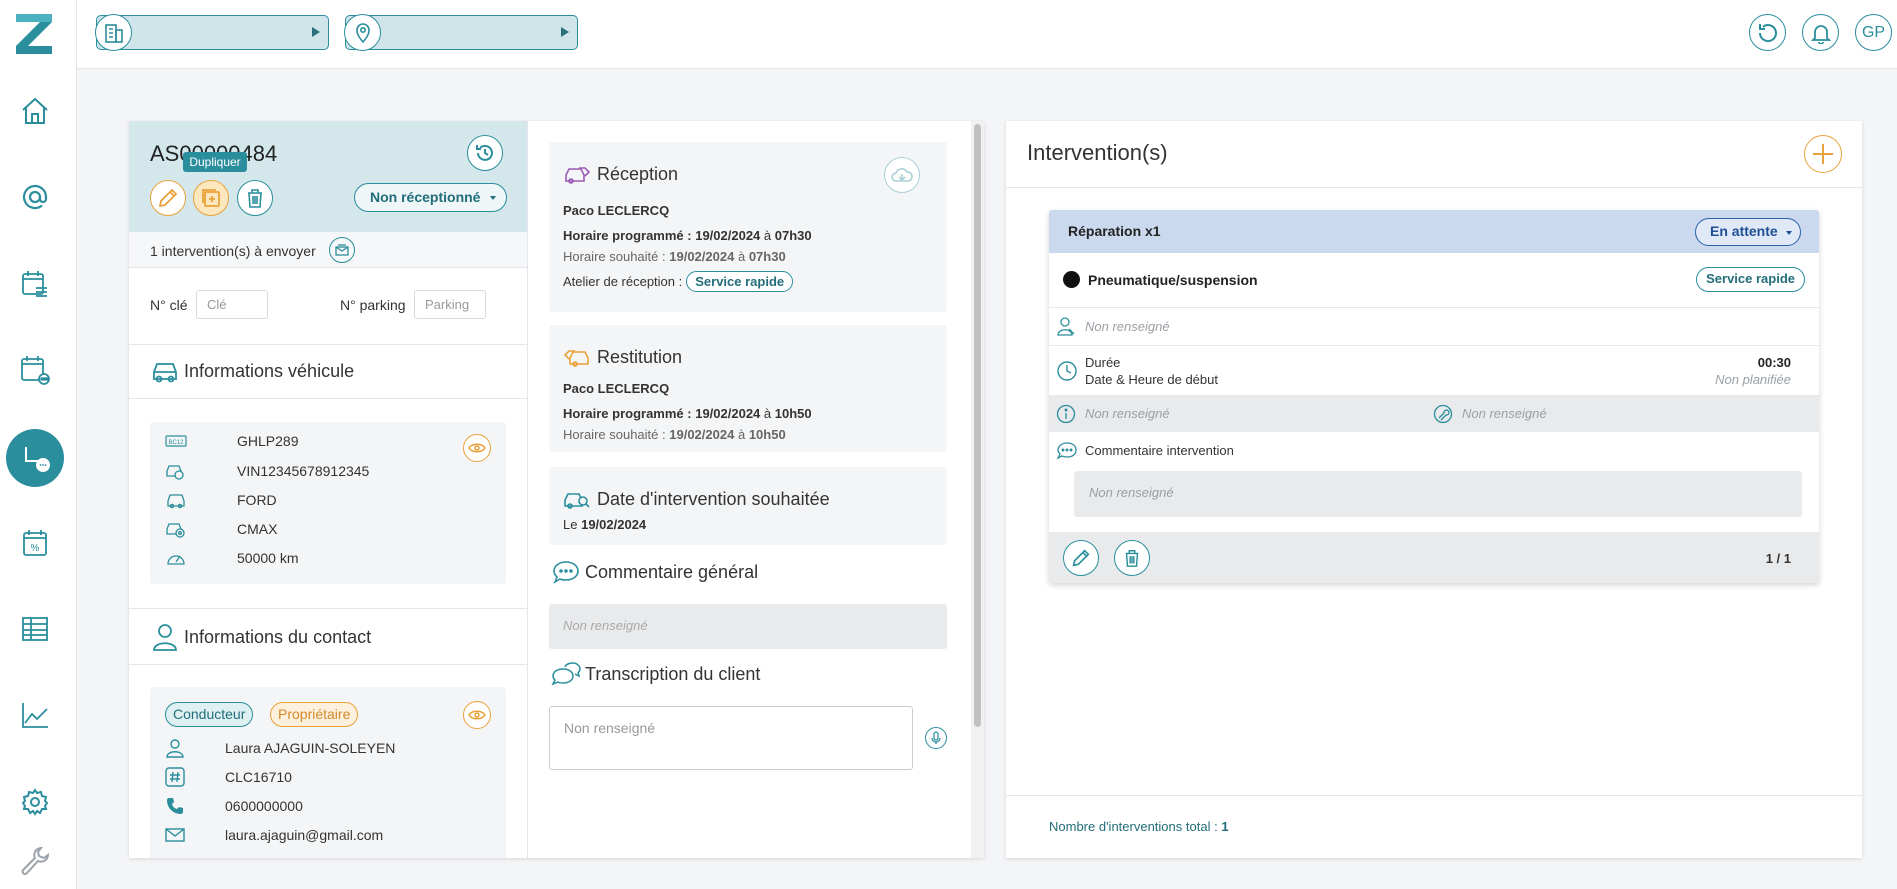 This screenshot has width=1897, height=889. Describe the element at coordinates (605, 524) in the screenshot. I see `wished-date-value: Le 19/02/2024` at that location.